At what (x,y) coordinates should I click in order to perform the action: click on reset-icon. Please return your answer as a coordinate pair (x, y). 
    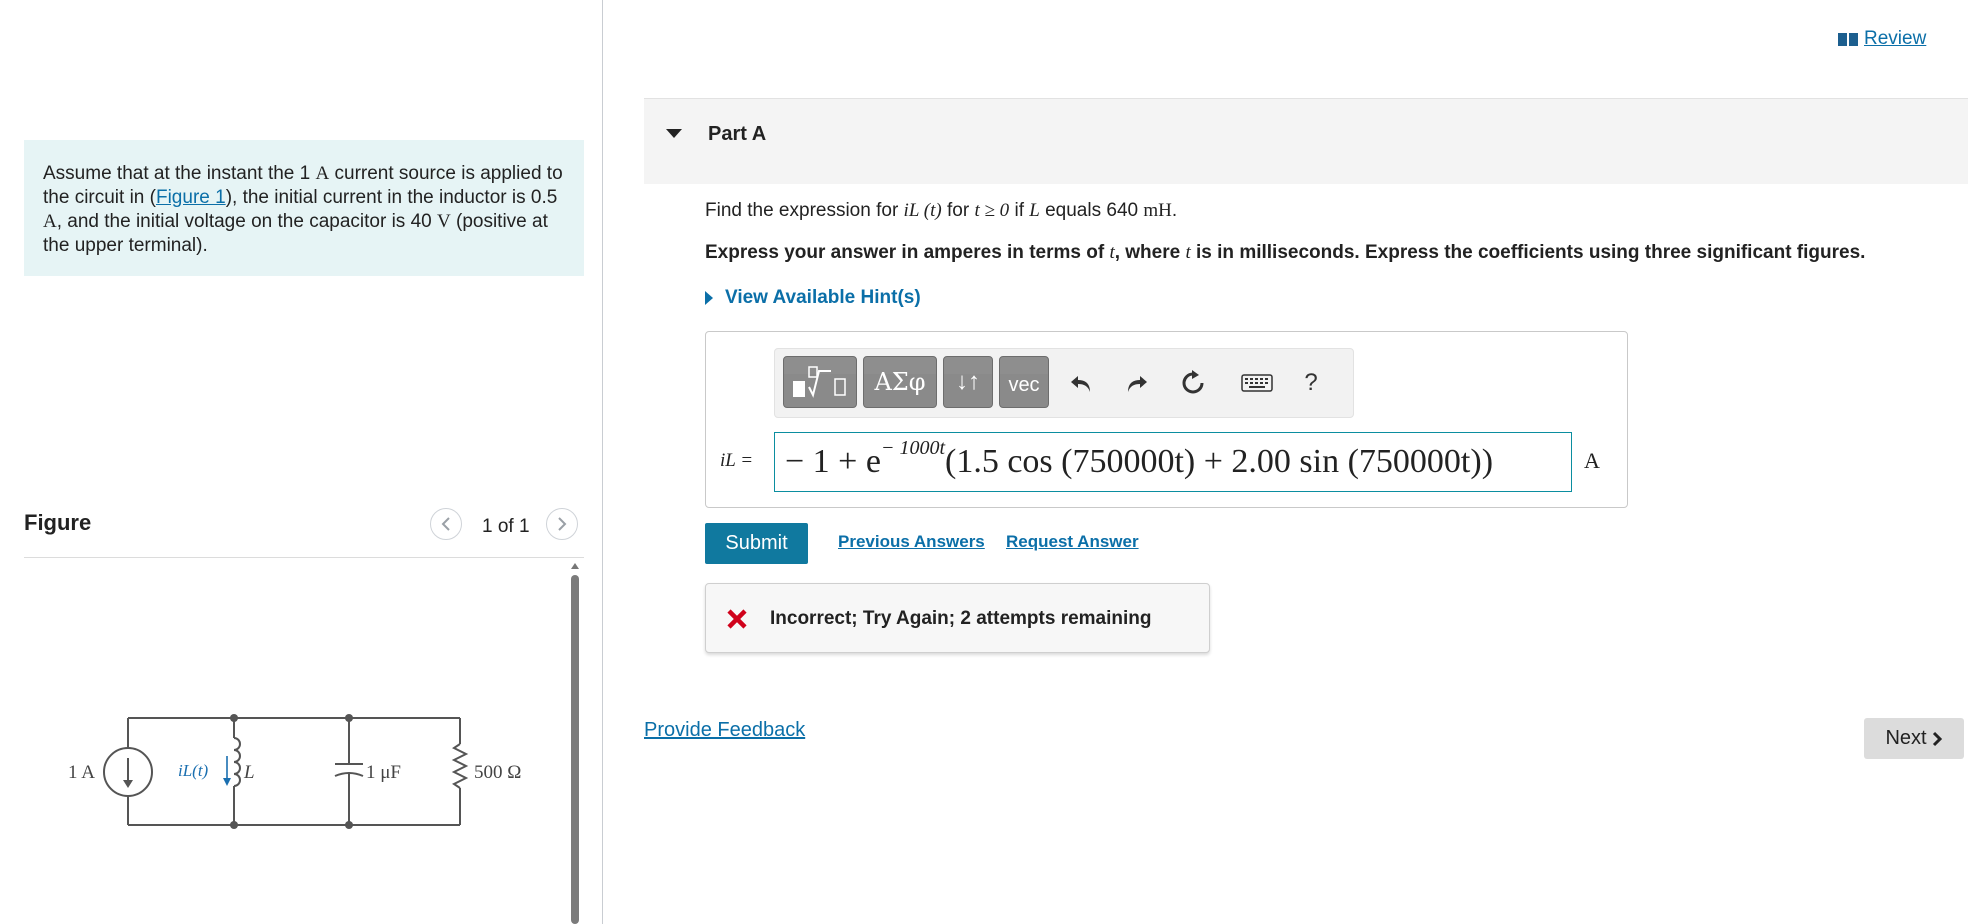
    Looking at the image, I should click on (1193, 383).